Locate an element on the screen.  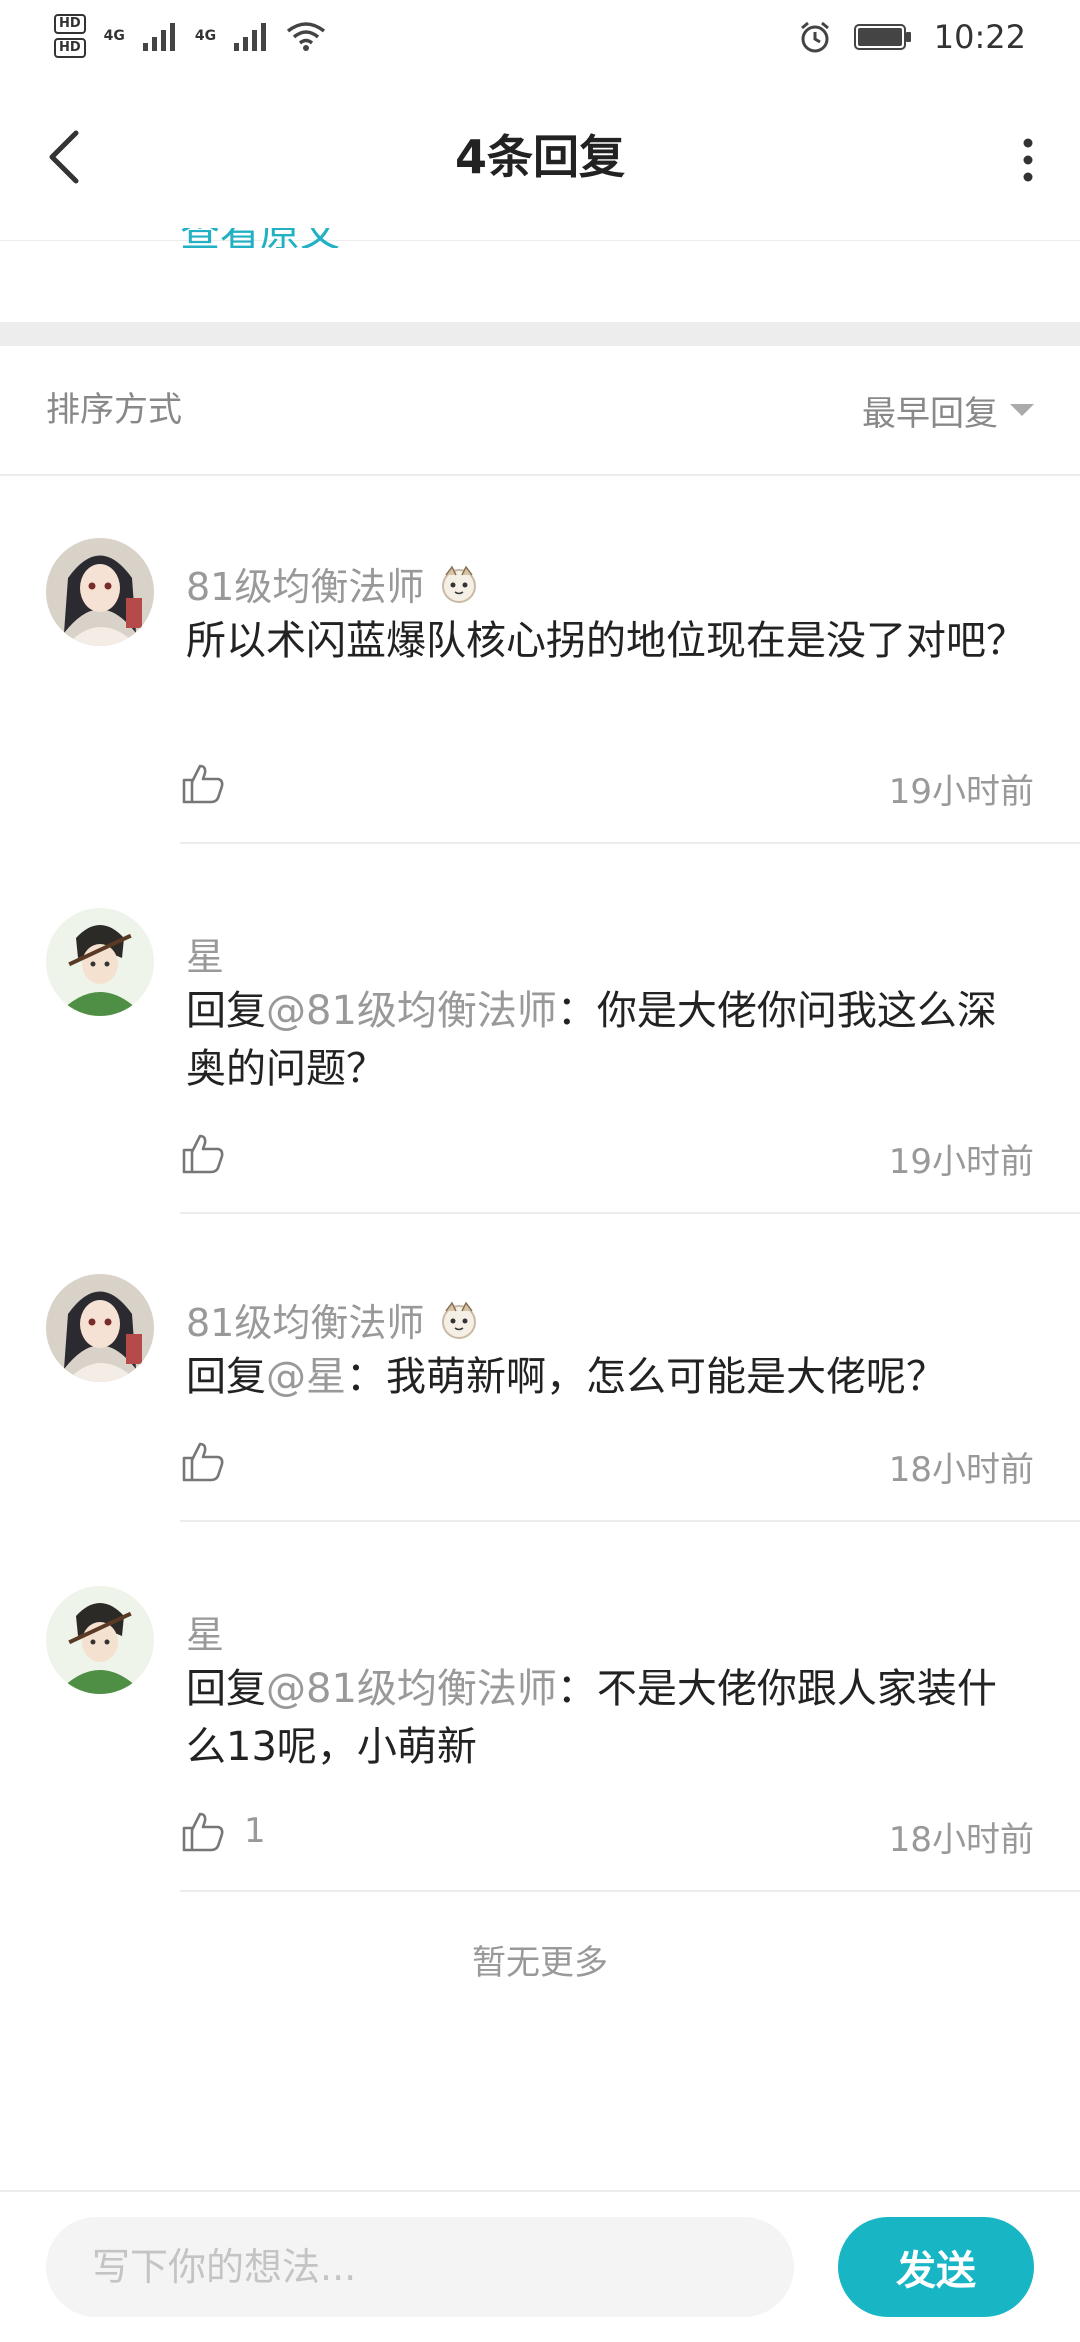
status-right: 10:22 is located at coordinates (912, 37).